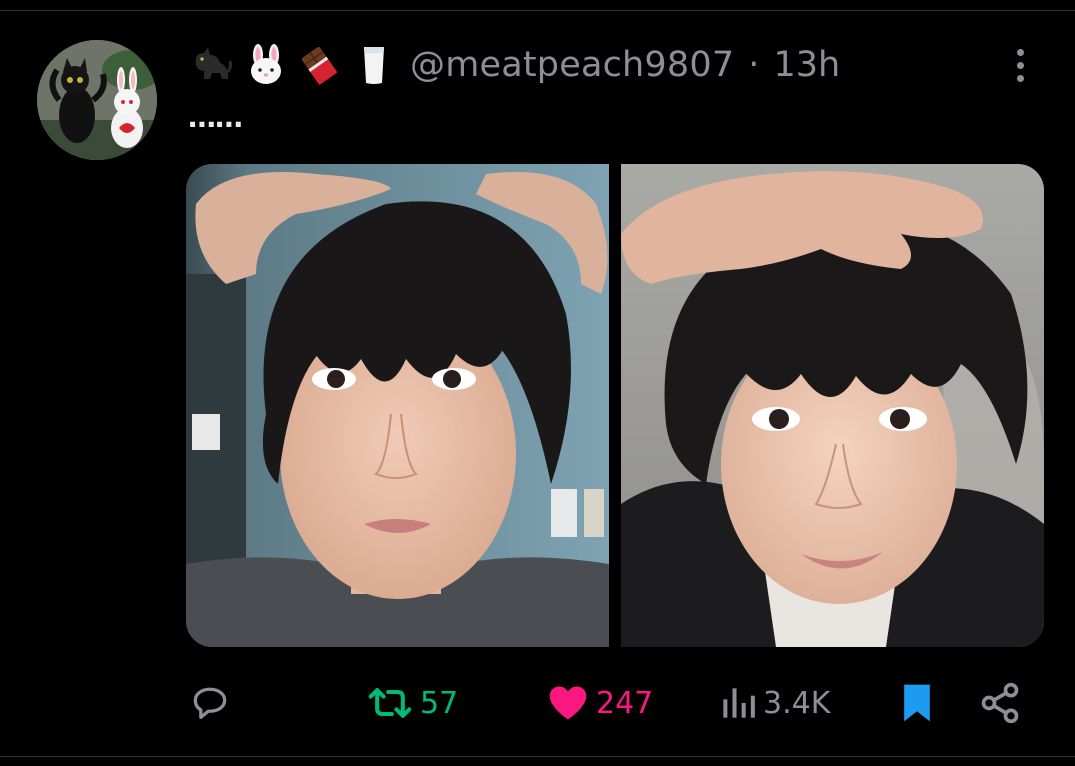 Image resolution: width=1075 pixels, height=766 pixels. I want to click on view-count: 3.4K, so click(797, 703).